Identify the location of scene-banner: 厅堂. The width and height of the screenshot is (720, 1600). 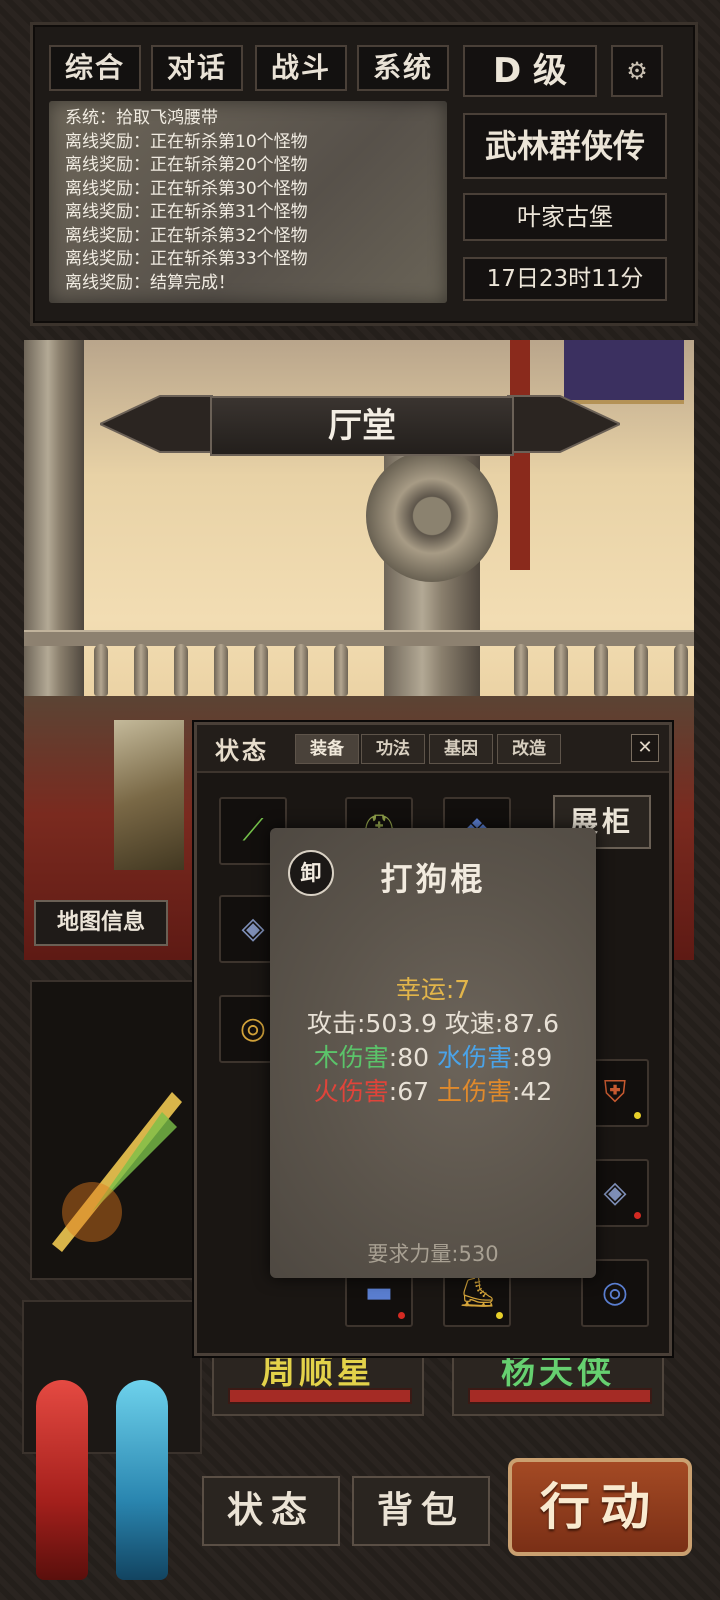
(360, 424).